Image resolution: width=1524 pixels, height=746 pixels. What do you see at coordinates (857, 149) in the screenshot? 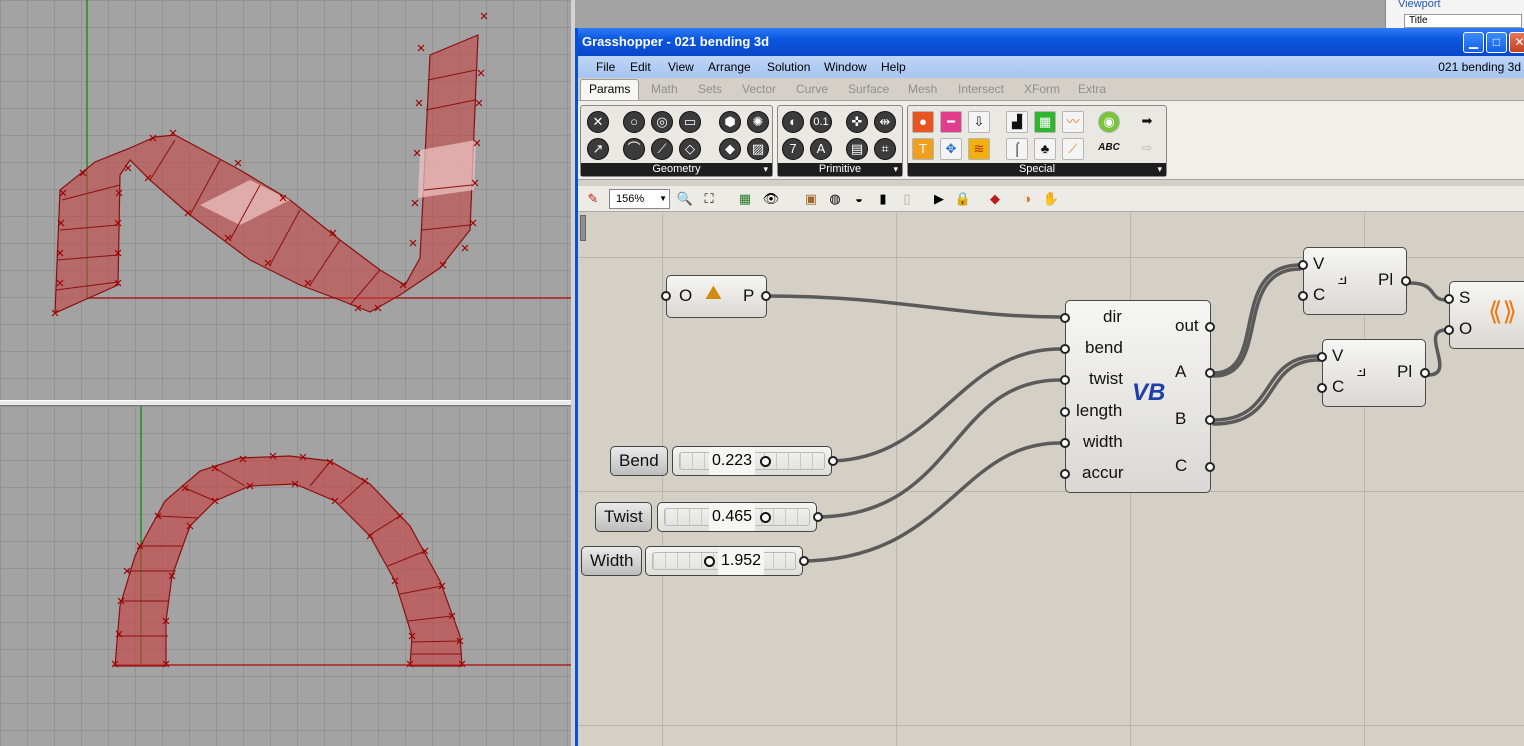
I see `shader-param-icon: ▤` at bounding box center [857, 149].